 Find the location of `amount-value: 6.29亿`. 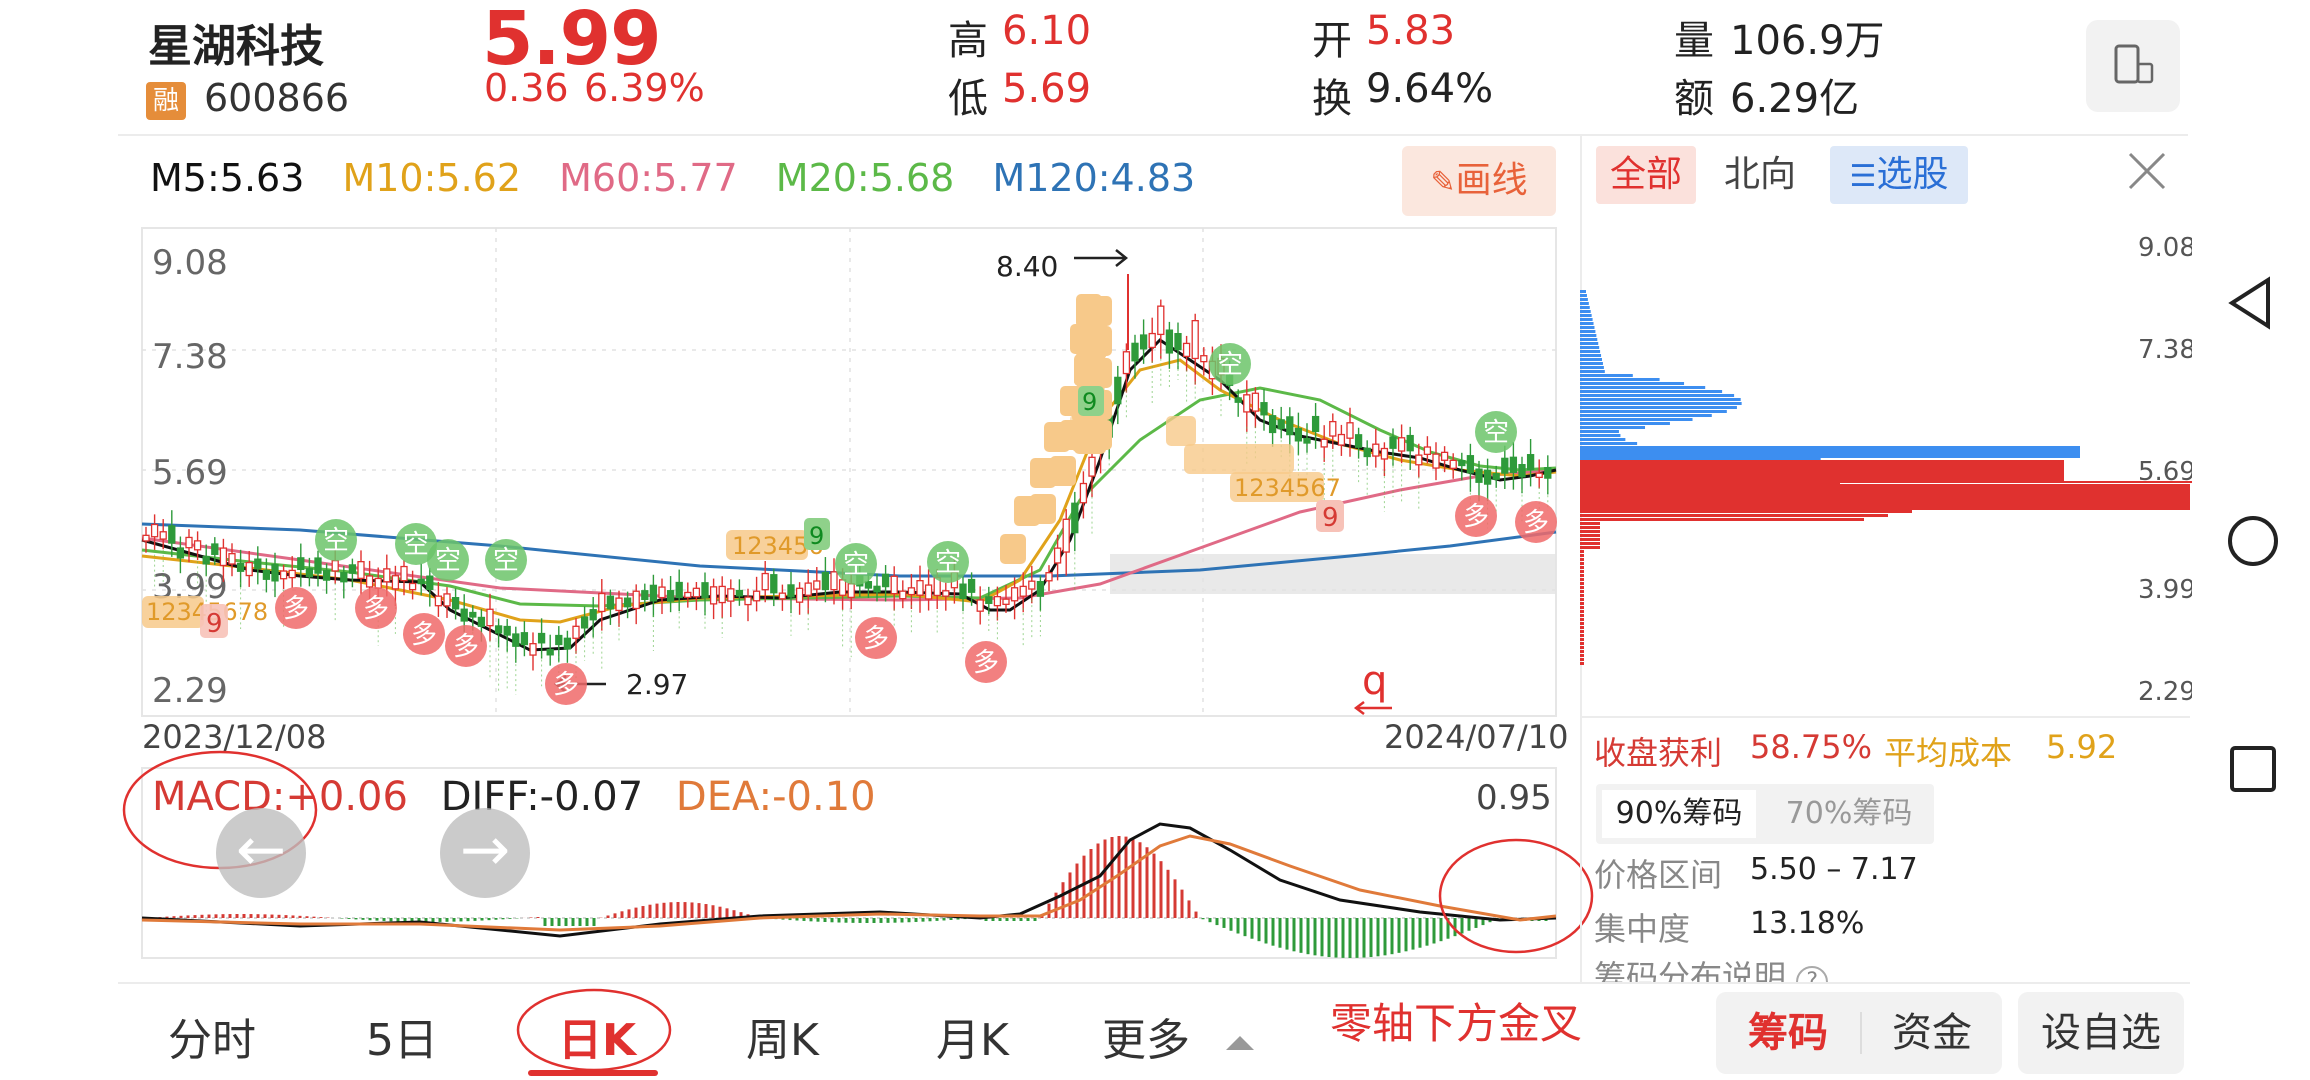

amount-value: 6.29亿 is located at coordinates (1795, 99).